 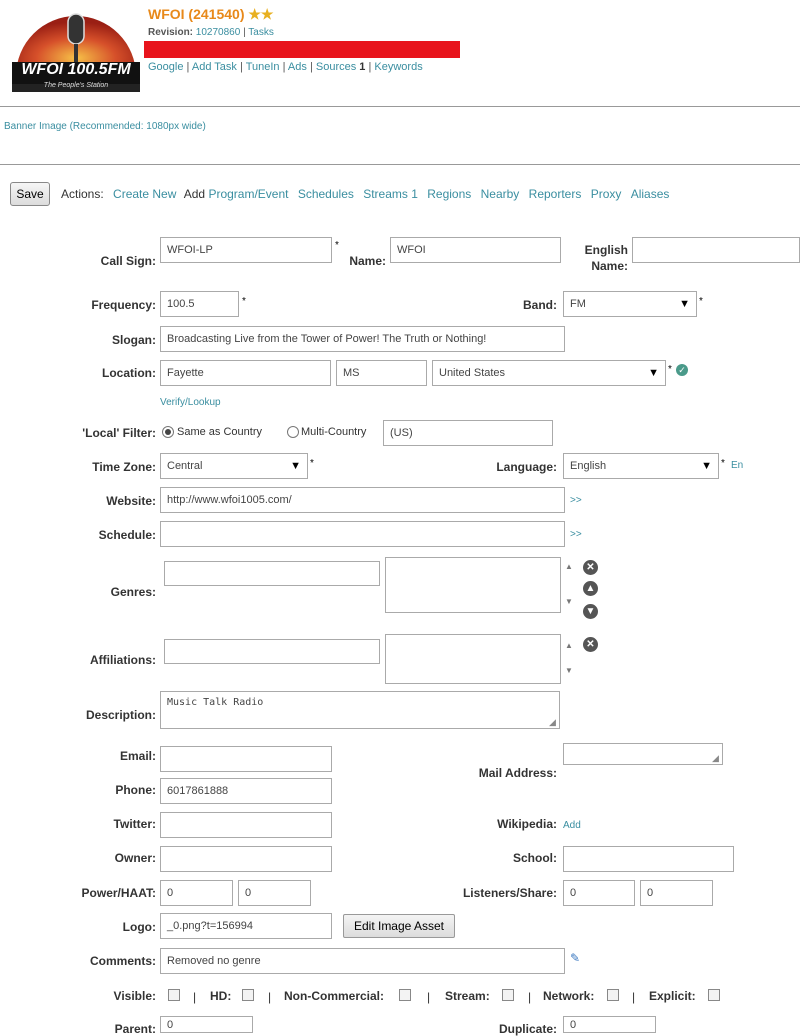 I want to click on sources-link: Sources, so click(x=336, y=67).